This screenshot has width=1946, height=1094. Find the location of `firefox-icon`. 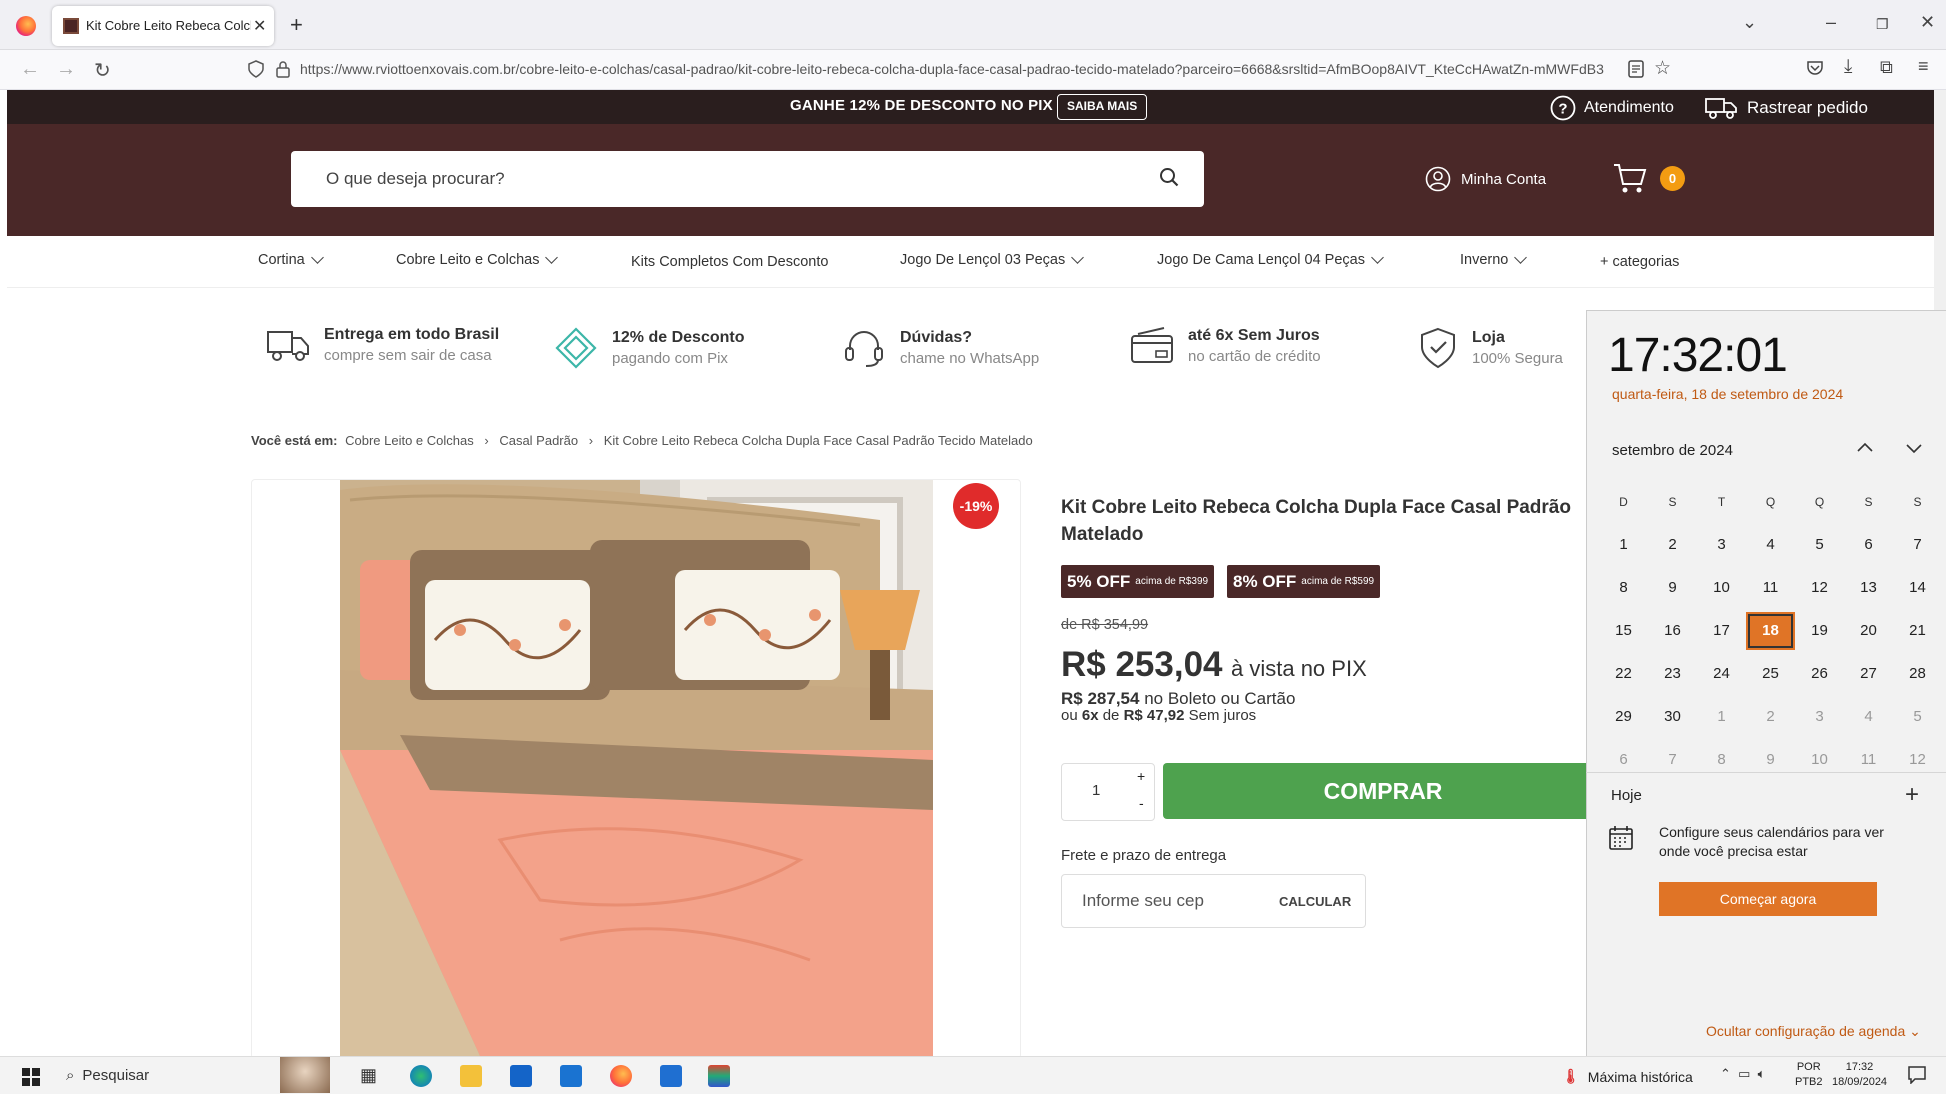

firefox-icon is located at coordinates (26, 26).